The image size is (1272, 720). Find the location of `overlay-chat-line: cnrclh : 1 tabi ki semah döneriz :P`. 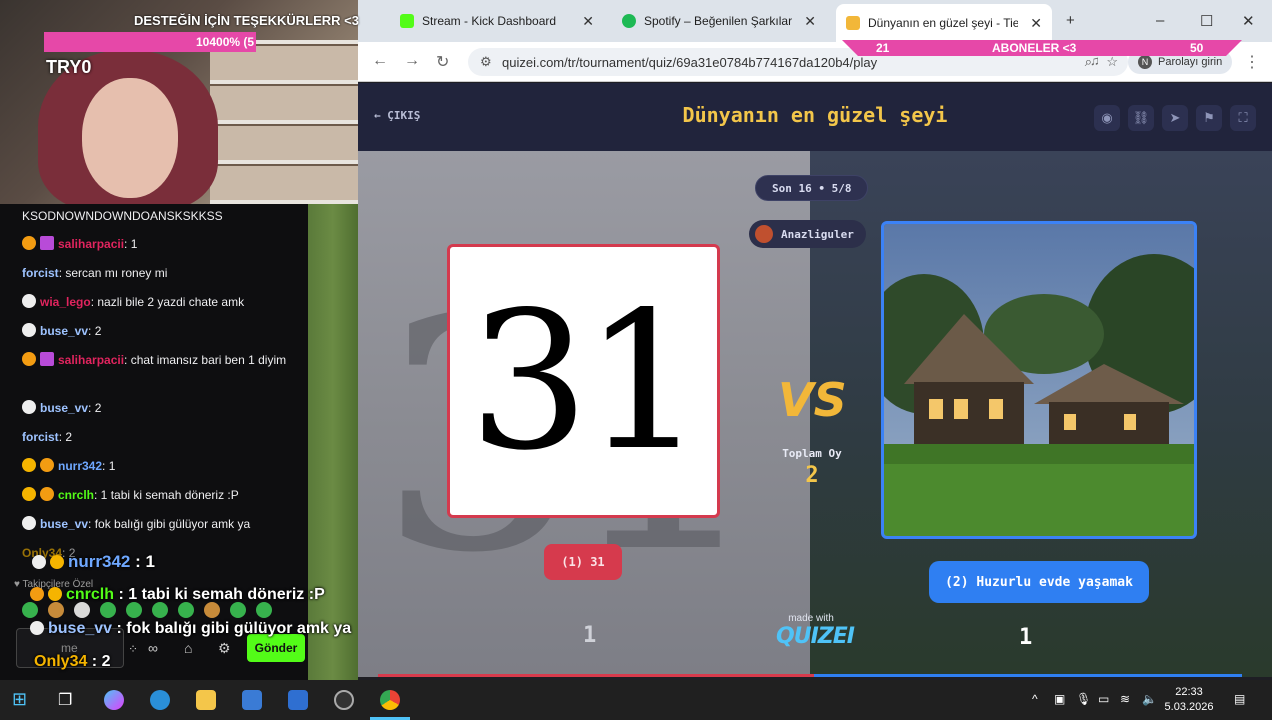

overlay-chat-line: cnrclh : 1 tabi ki semah döneriz :P is located at coordinates (177, 595).